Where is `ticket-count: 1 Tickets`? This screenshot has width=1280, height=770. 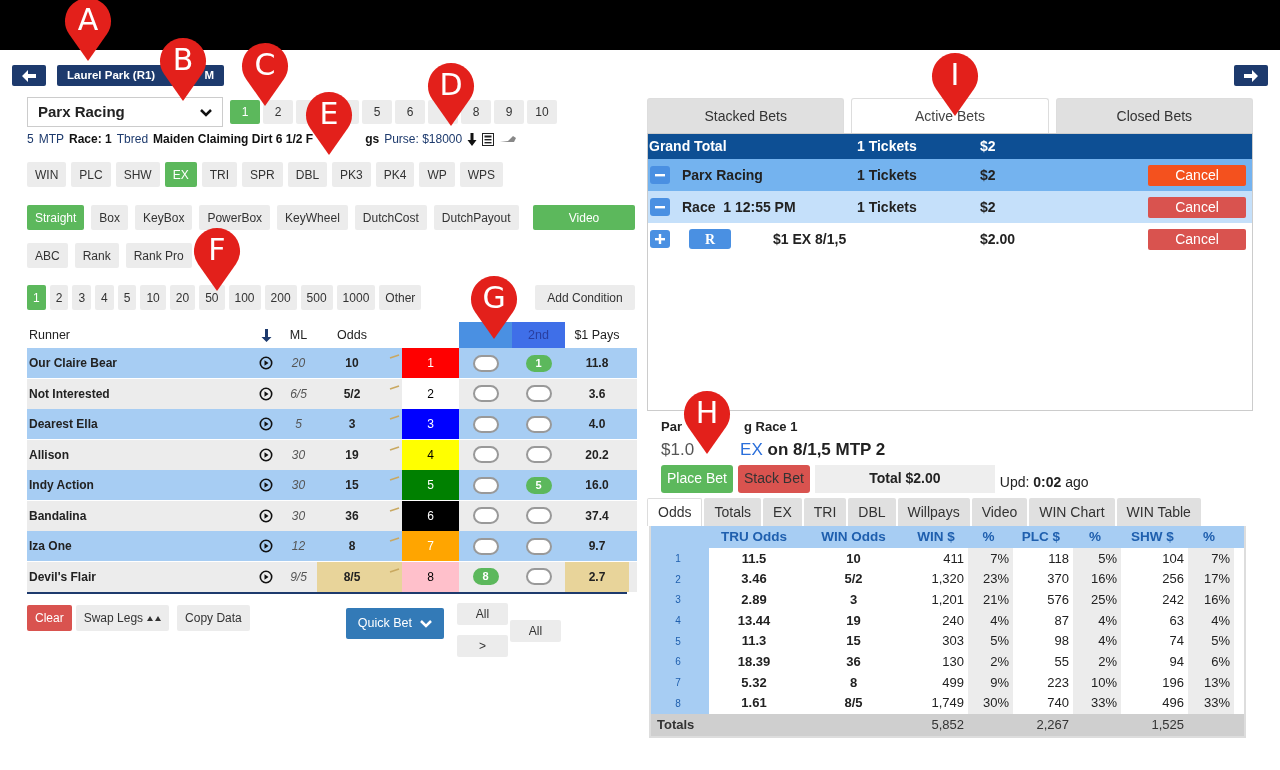
ticket-count: 1 Tickets is located at coordinates (887, 207).